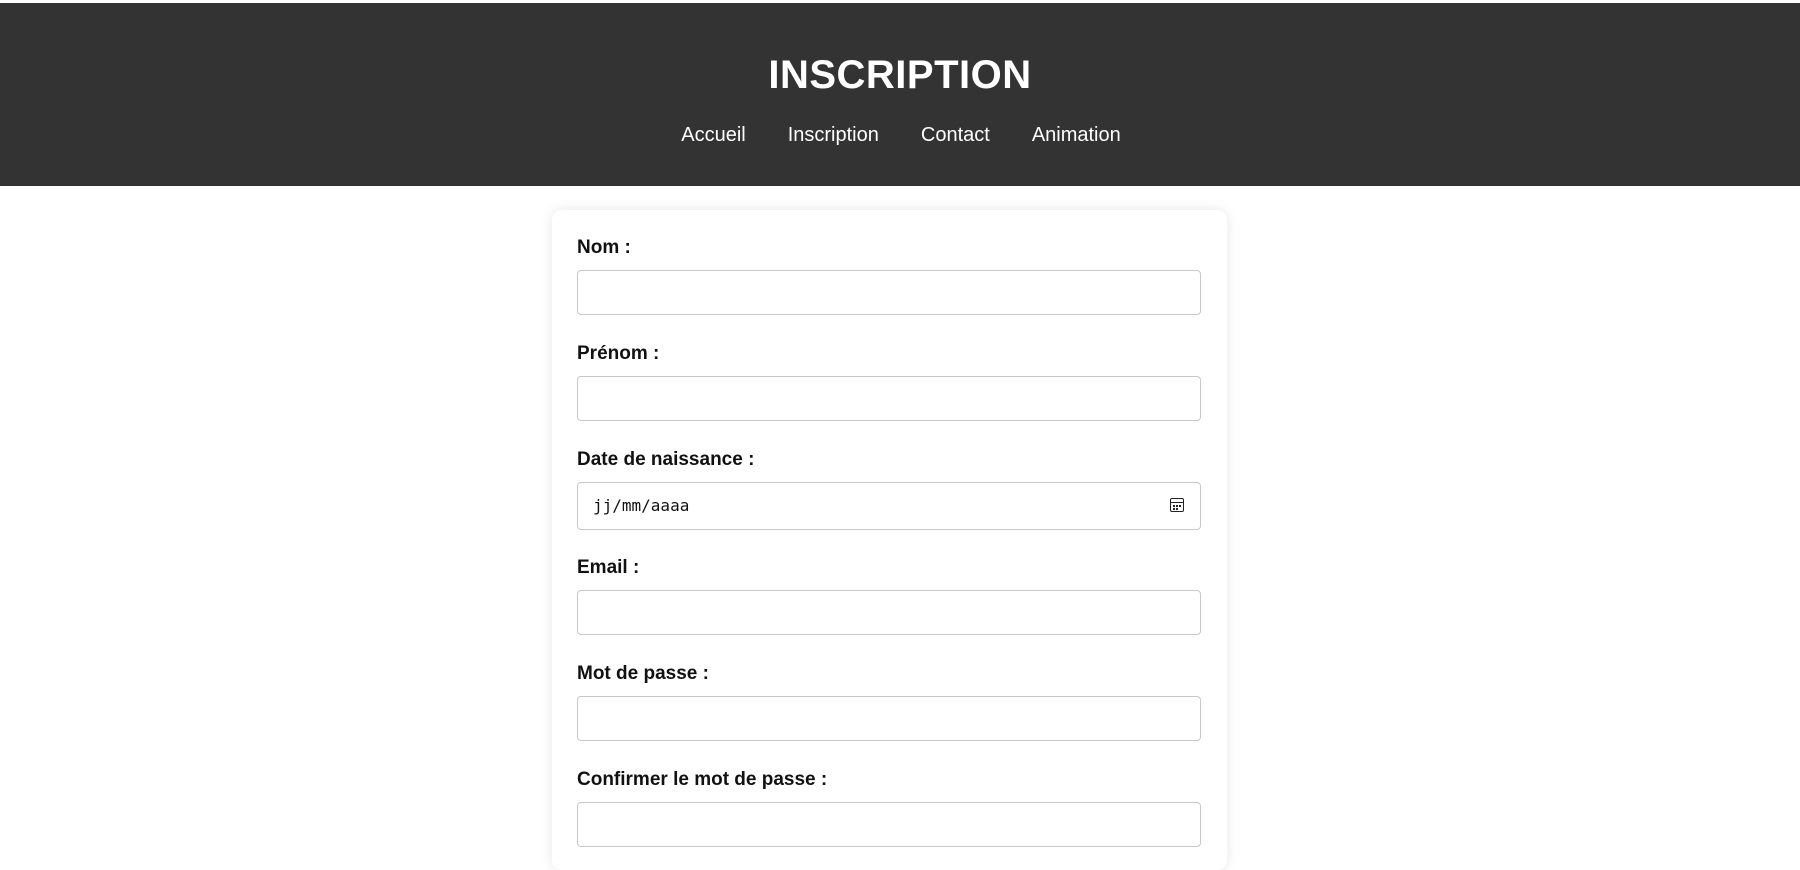  What do you see at coordinates (889, 718) in the screenshot?
I see `mot-de-passe-input` at bounding box center [889, 718].